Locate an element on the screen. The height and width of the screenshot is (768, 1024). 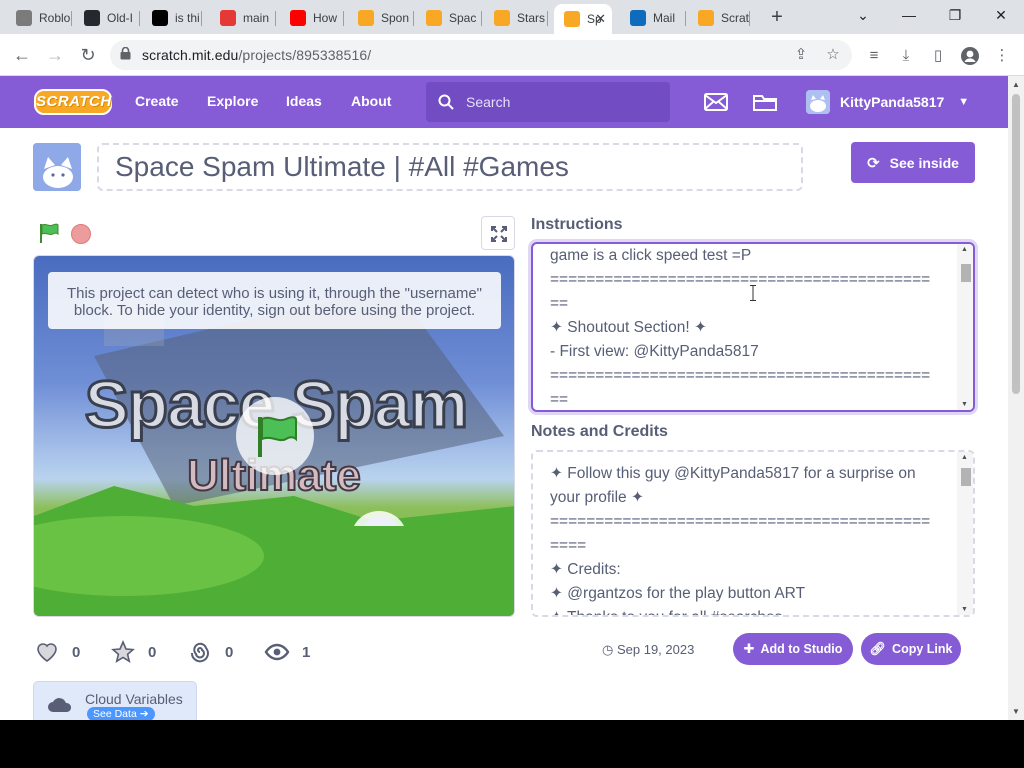
maximize-button: ❐ is located at coordinates (955, 16).